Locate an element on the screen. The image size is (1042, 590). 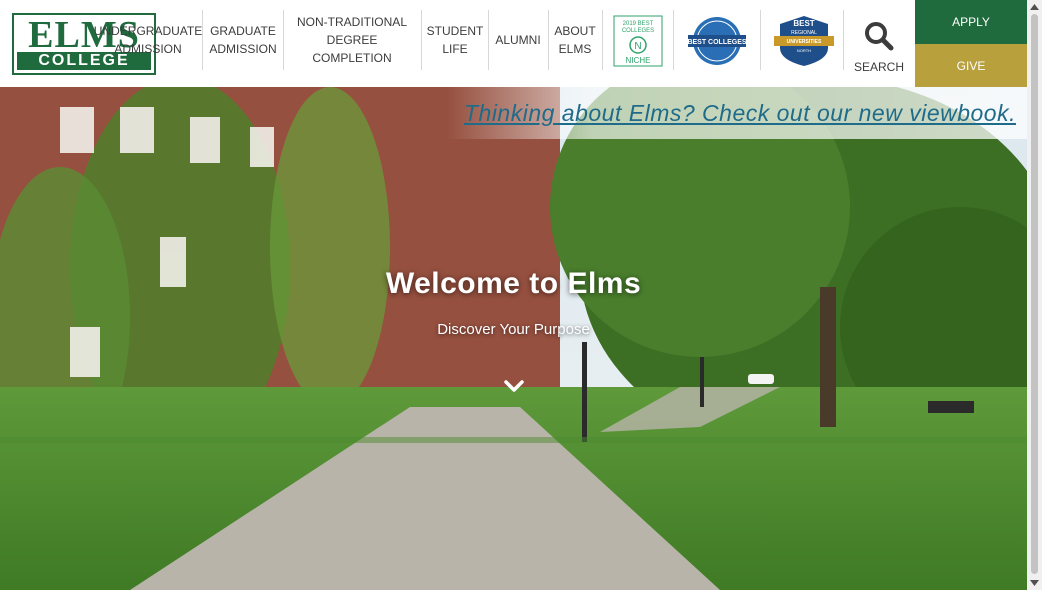
badge-line: COLLEGES is located at coordinates (638, 31).